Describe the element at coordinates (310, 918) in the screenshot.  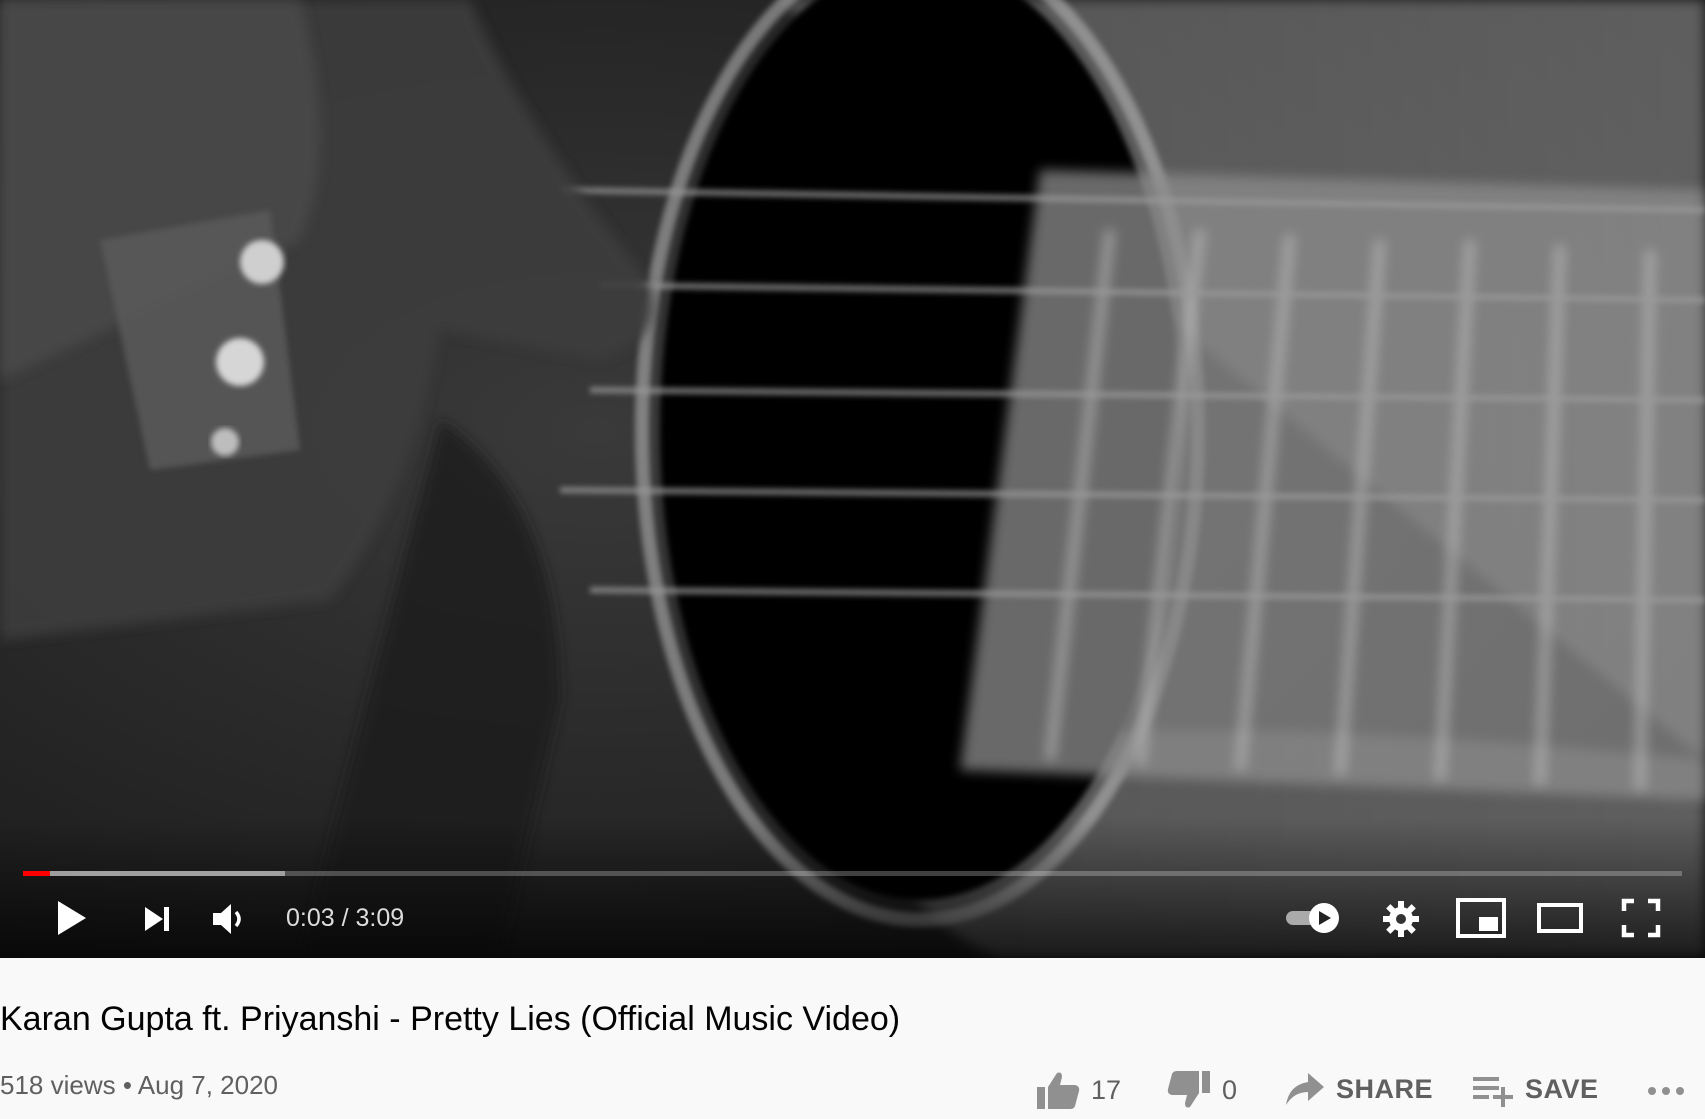
I see `time-current: 0:03` at that location.